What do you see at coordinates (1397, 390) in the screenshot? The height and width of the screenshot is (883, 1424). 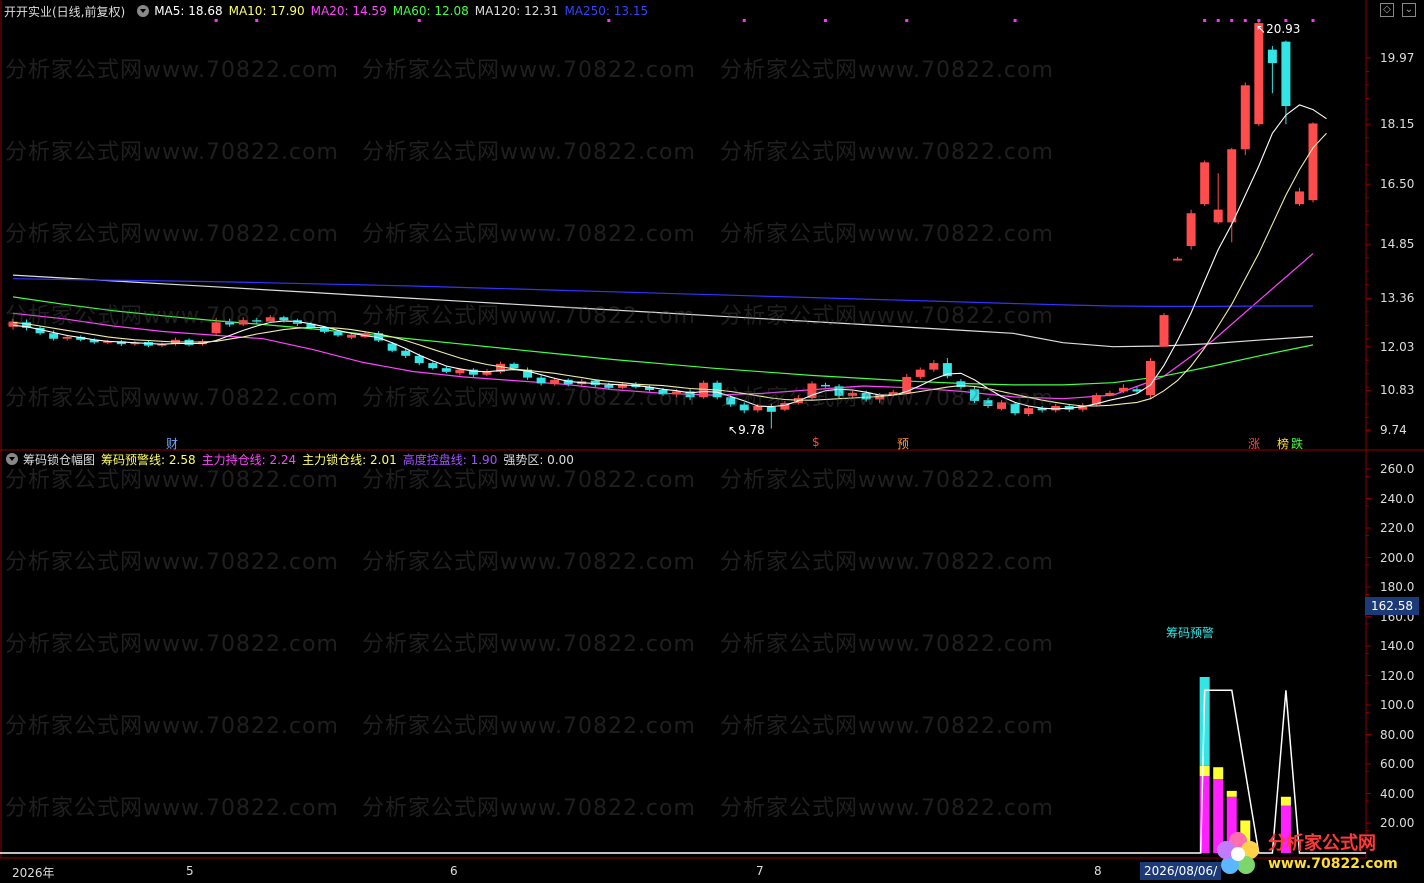 I see `price-tick-label: 10.83` at bounding box center [1397, 390].